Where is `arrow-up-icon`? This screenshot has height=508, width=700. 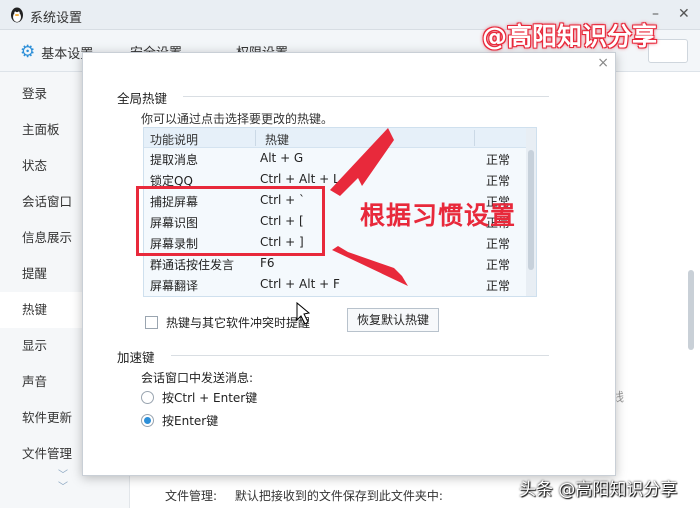
arrow-up-icon is located at coordinates (362, 162).